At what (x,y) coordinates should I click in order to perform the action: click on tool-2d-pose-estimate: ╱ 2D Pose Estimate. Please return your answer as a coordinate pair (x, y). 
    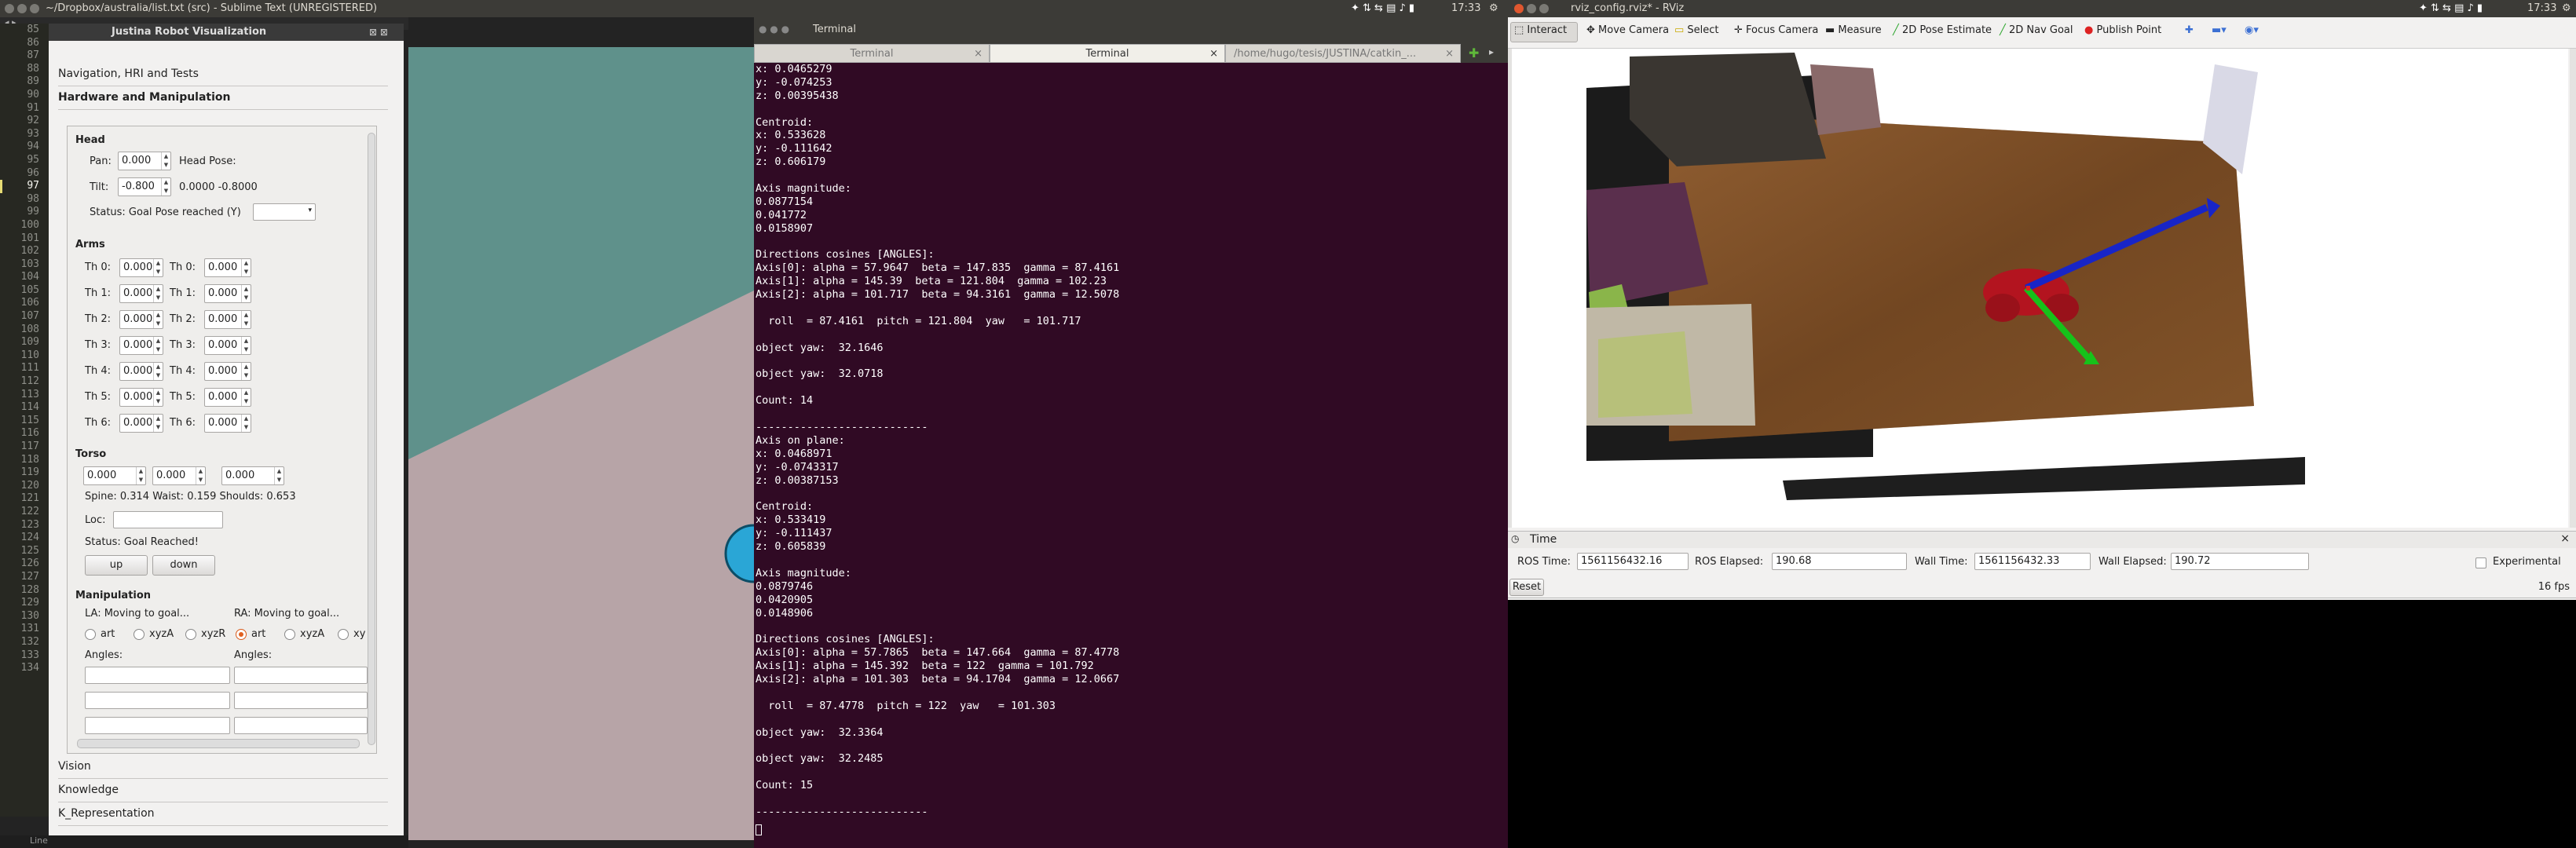
    Looking at the image, I should click on (1943, 30).